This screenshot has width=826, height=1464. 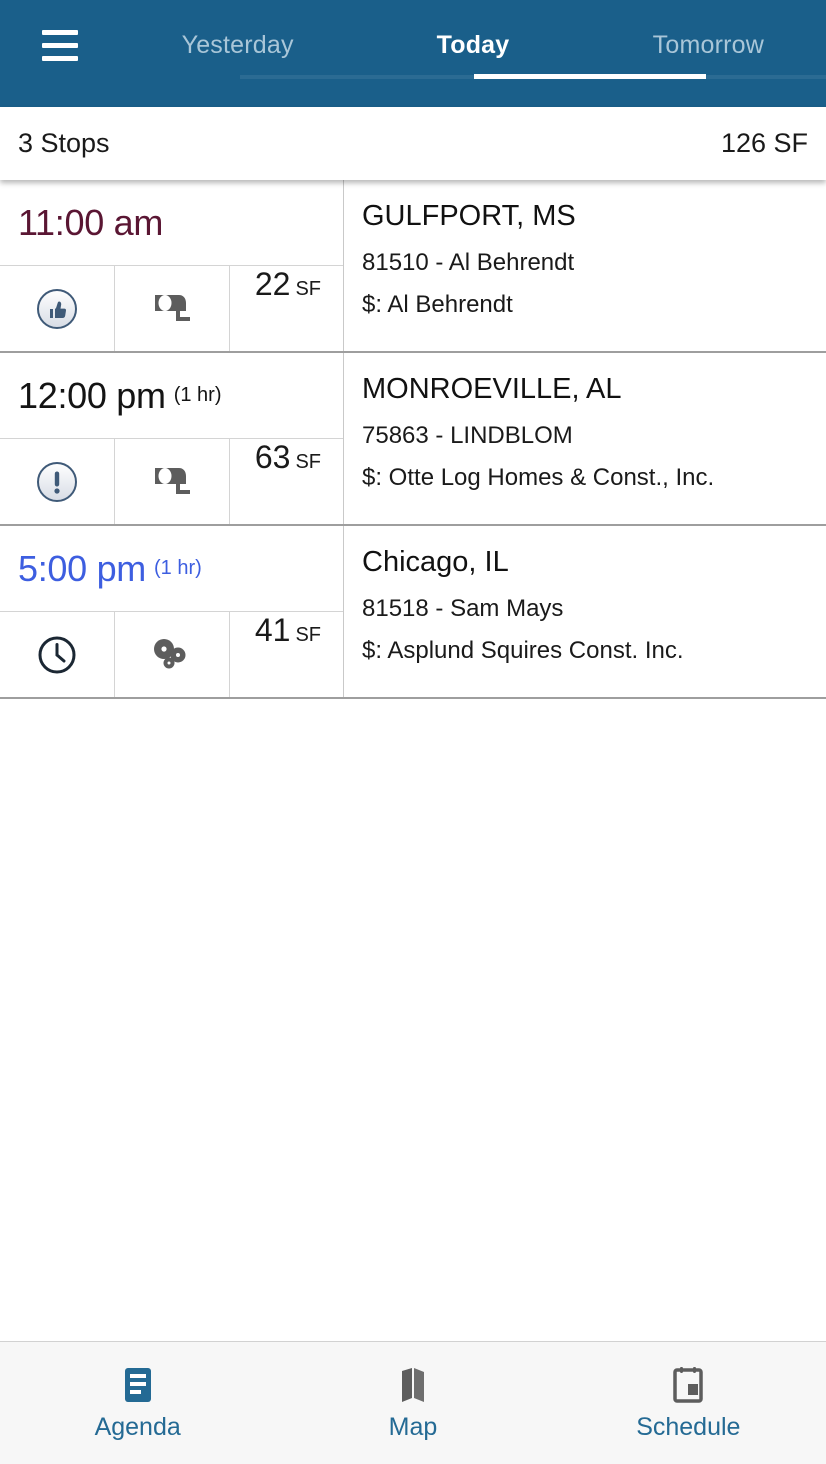 I want to click on tab-today-label: Today, so click(x=473, y=44).